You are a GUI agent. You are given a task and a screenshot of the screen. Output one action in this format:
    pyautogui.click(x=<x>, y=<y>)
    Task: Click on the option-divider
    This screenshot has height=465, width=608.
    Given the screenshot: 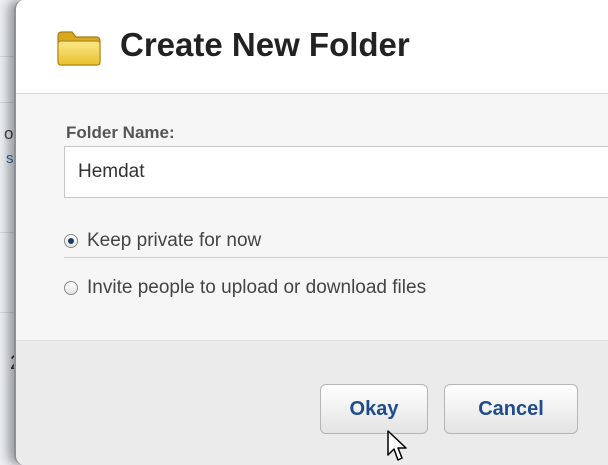 What is the action you would take?
    pyautogui.click(x=336, y=257)
    